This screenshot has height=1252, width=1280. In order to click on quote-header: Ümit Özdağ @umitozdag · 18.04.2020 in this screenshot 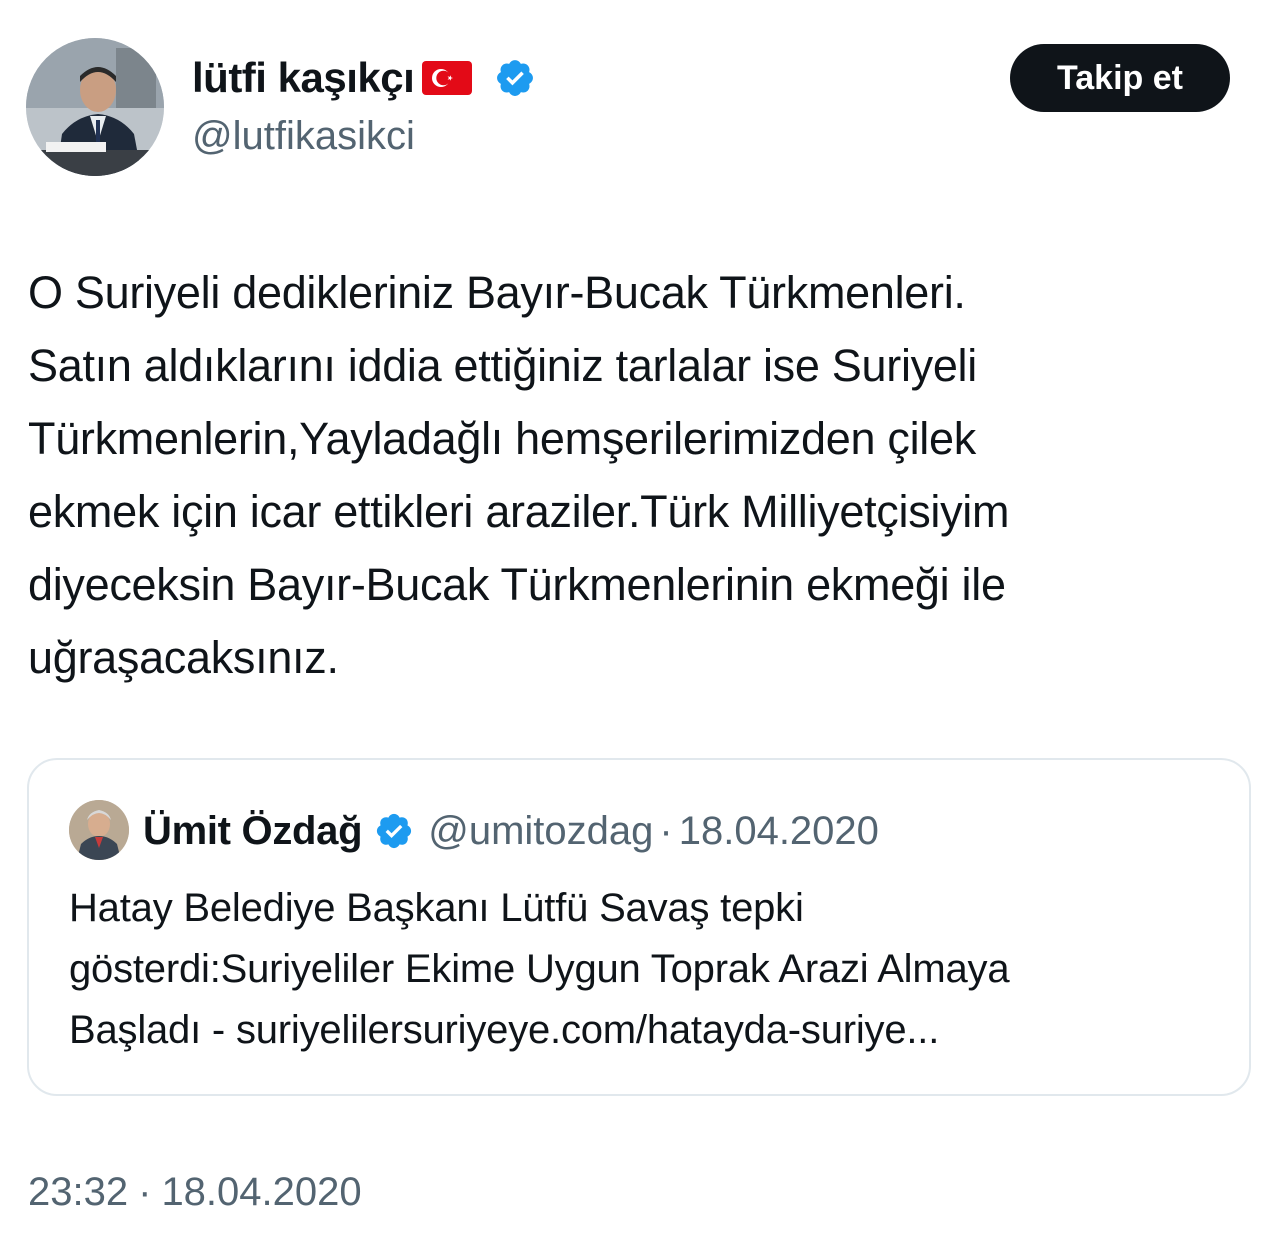, I will do `click(511, 831)`.